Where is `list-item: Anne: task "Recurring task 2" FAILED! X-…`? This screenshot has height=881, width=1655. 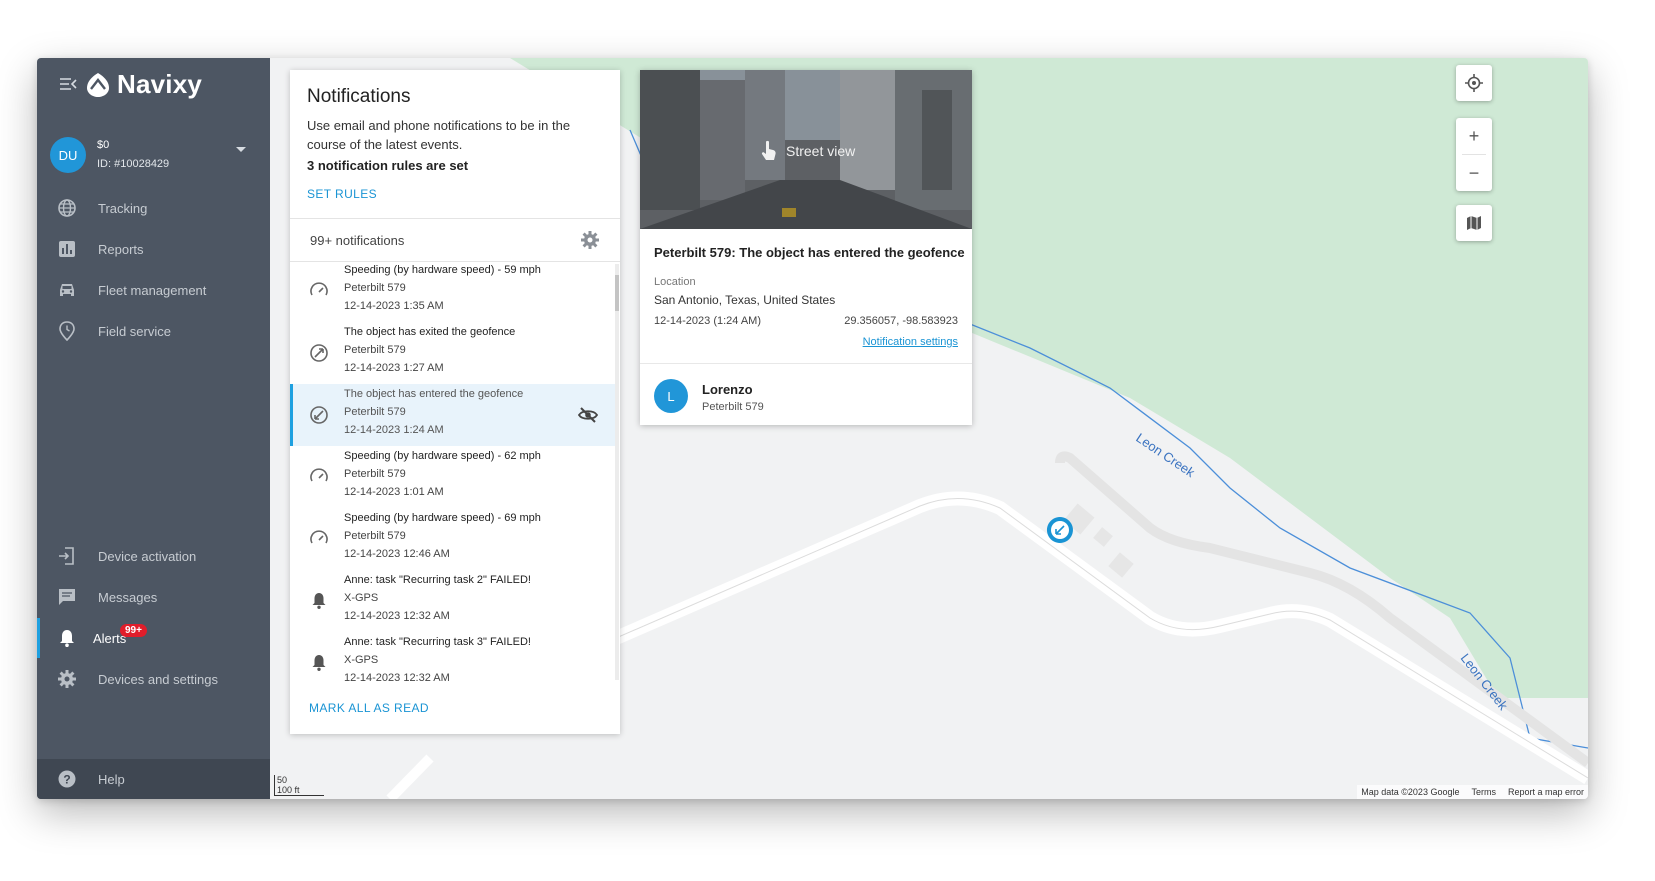
list-item: Anne: task "Recurring task 2" FAILED! X-… is located at coordinates (453, 601).